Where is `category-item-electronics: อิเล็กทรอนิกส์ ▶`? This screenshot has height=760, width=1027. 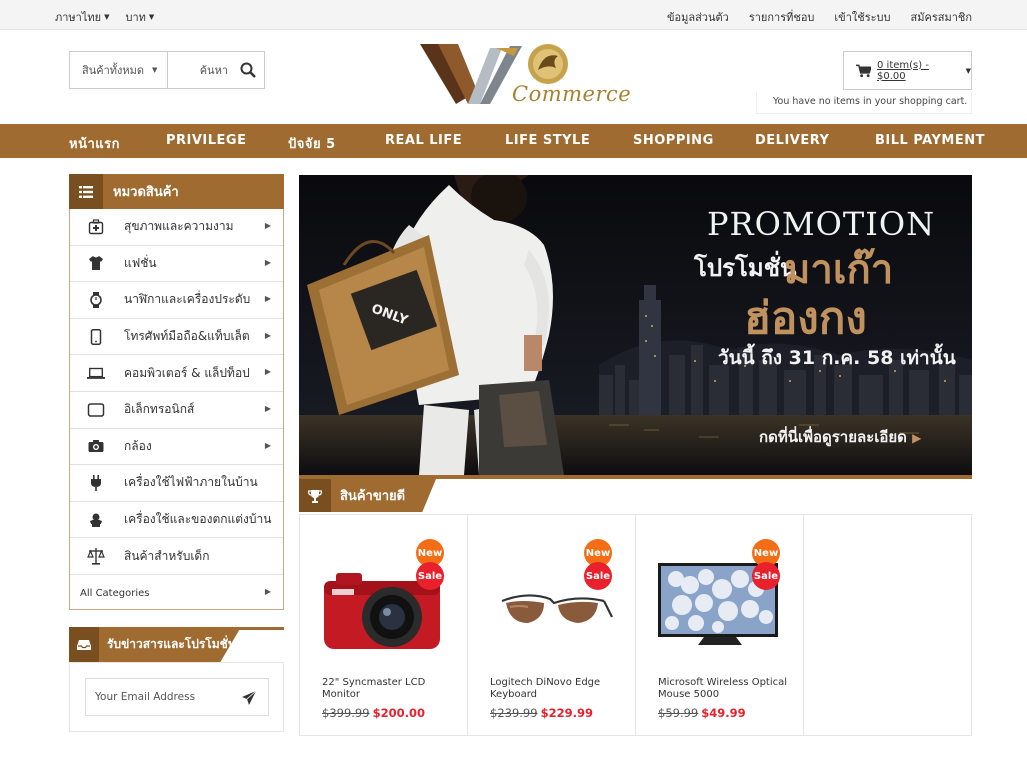 category-item-electronics: อิเล็กทรอนิกส์ ▶ is located at coordinates (176, 410).